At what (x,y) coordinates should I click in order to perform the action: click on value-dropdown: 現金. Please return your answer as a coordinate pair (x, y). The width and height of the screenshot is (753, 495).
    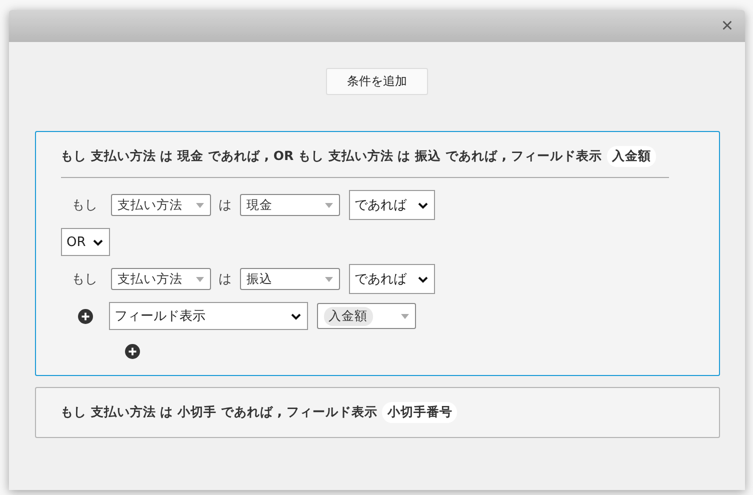
    Looking at the image, I should click on (290, 205).